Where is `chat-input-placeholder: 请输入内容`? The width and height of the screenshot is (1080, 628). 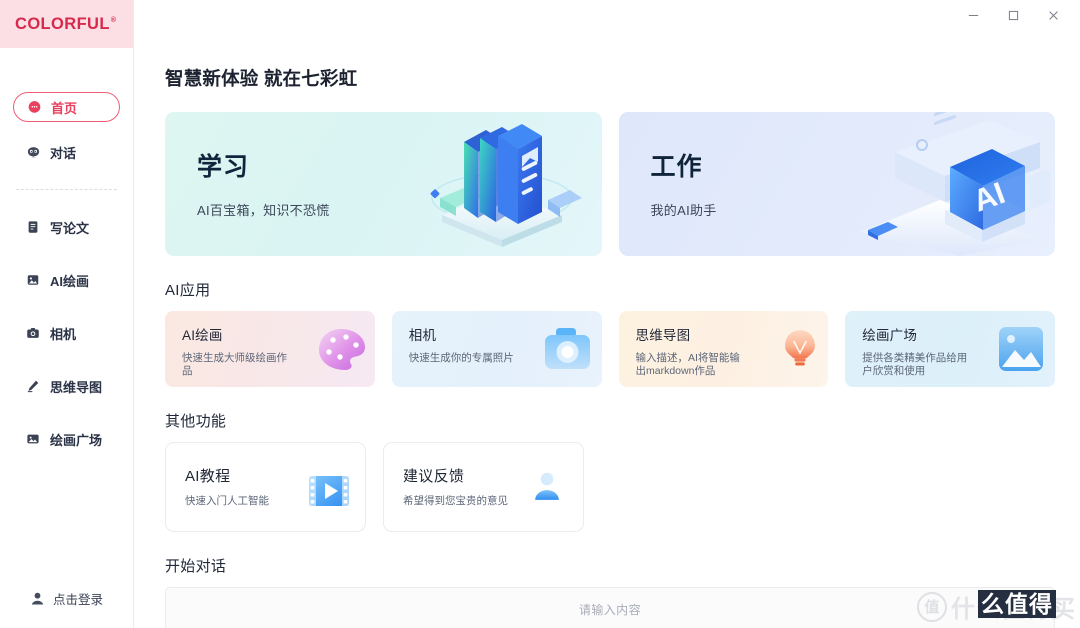 chat-input-placeholder: 请输入内容 is located at coordinates (609, 609).